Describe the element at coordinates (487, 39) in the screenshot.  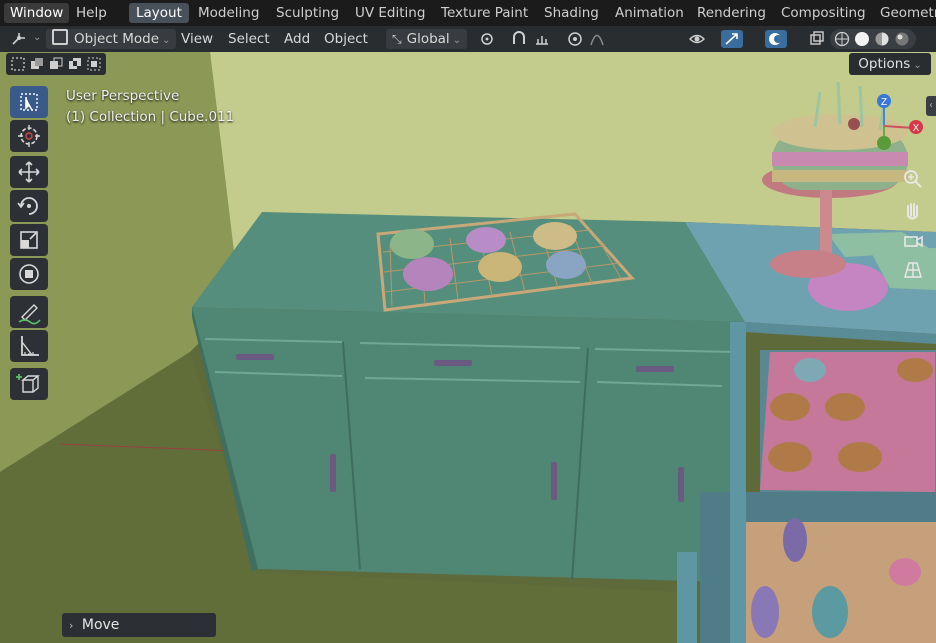
I see `pivot-point-icon` at that location.